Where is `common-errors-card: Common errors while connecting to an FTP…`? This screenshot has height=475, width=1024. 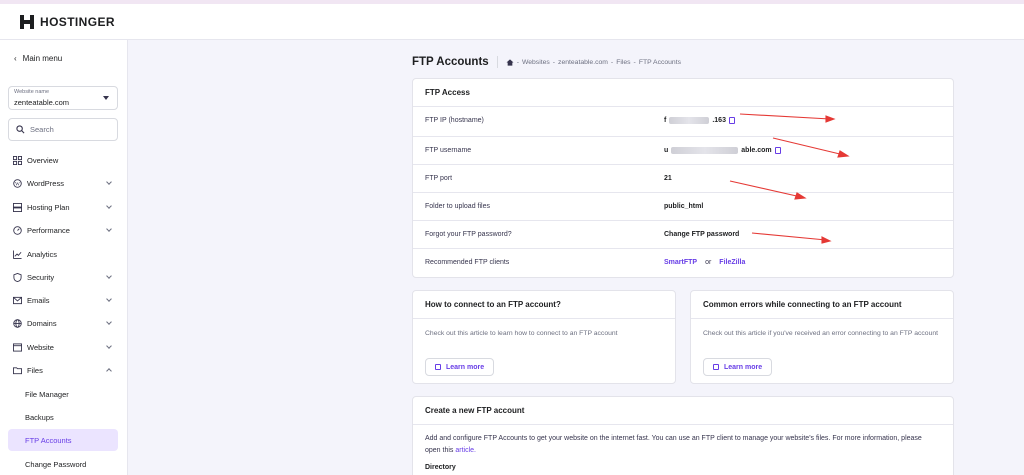
common-errors-card: Common errors while connecting to an FTP… is located at coordinates (822, 337).